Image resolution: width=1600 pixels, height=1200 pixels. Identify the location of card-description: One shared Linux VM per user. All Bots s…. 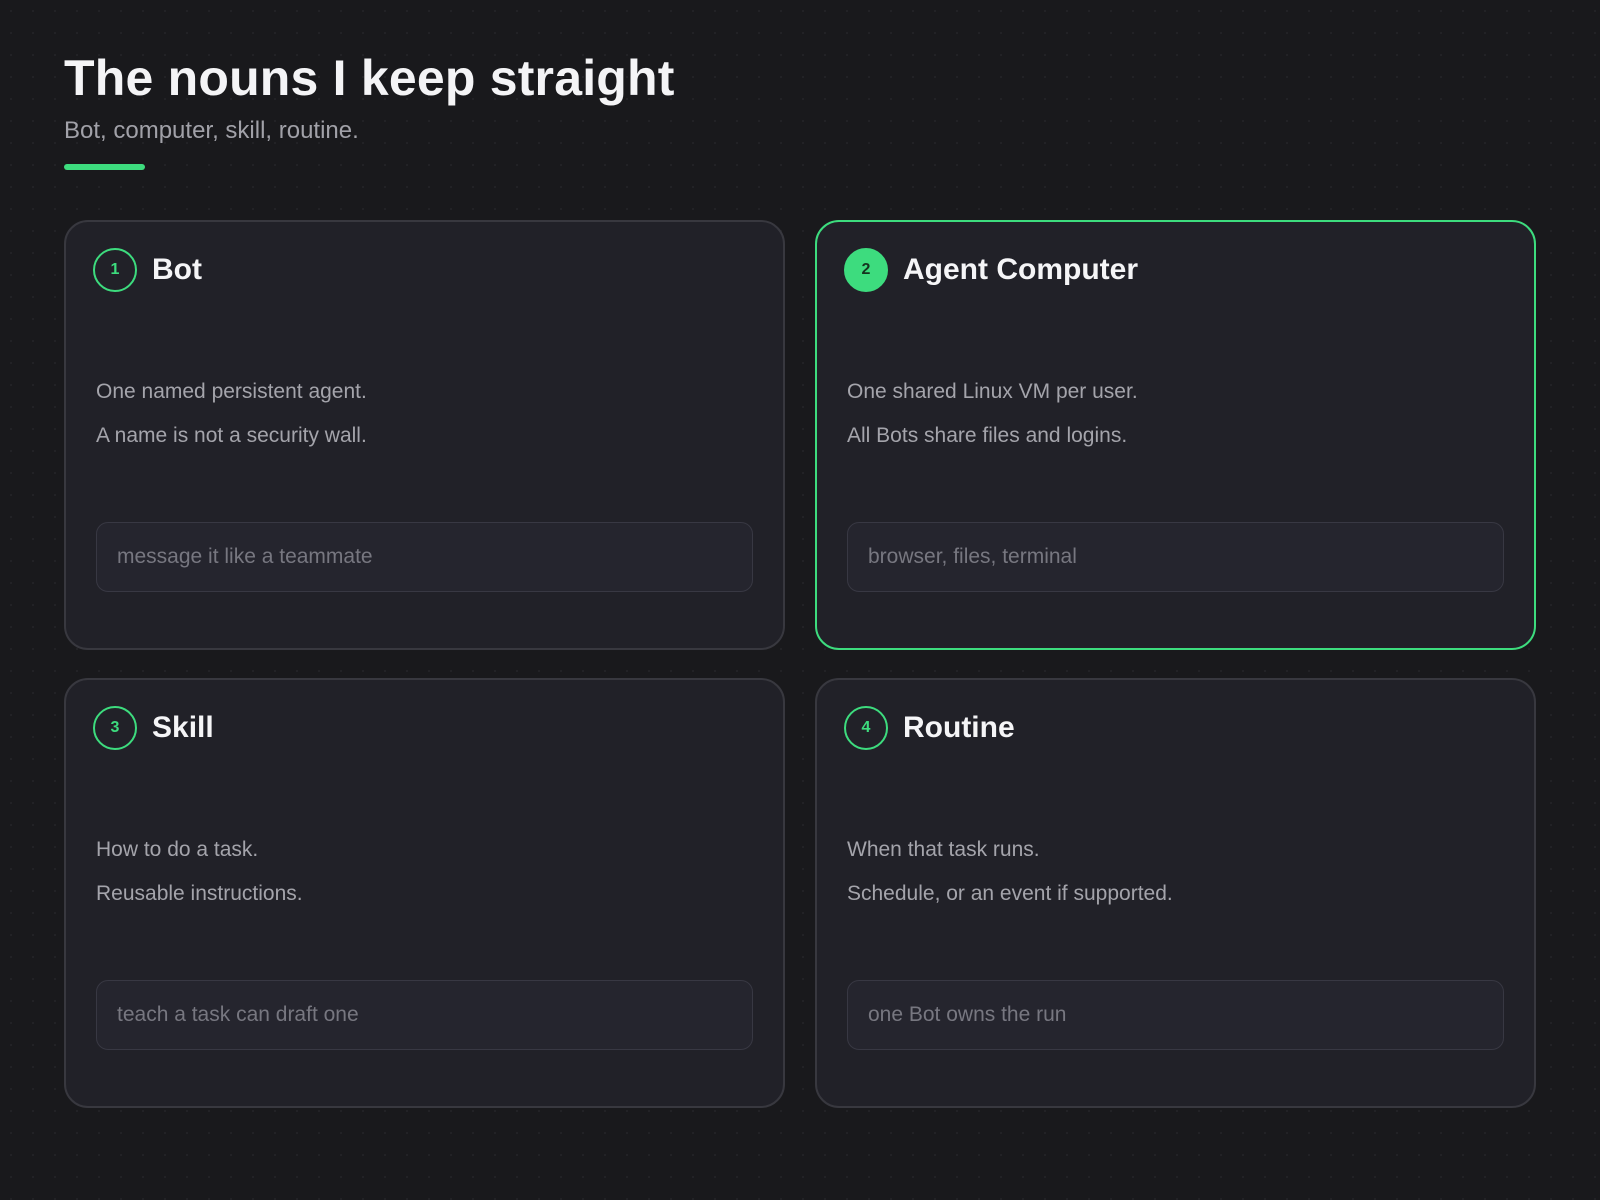
(992, 422).